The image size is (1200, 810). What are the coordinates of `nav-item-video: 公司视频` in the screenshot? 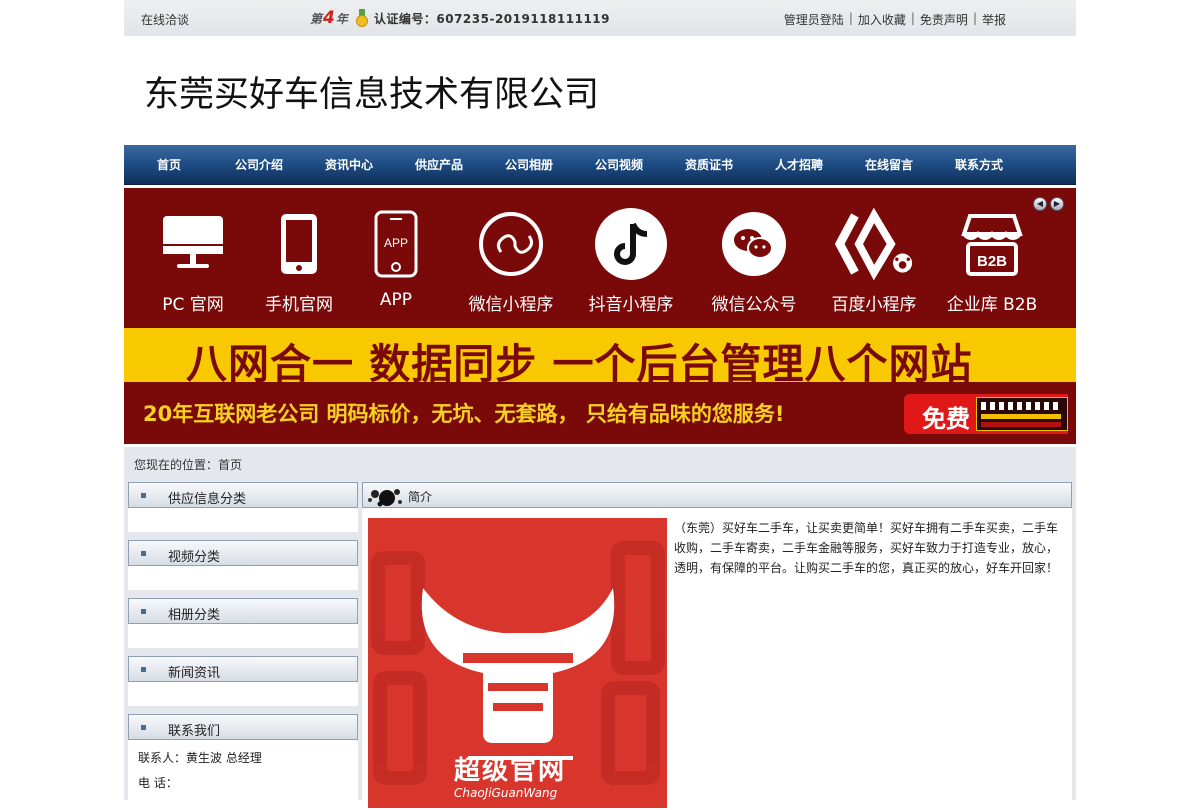 It's located at (619, 164).